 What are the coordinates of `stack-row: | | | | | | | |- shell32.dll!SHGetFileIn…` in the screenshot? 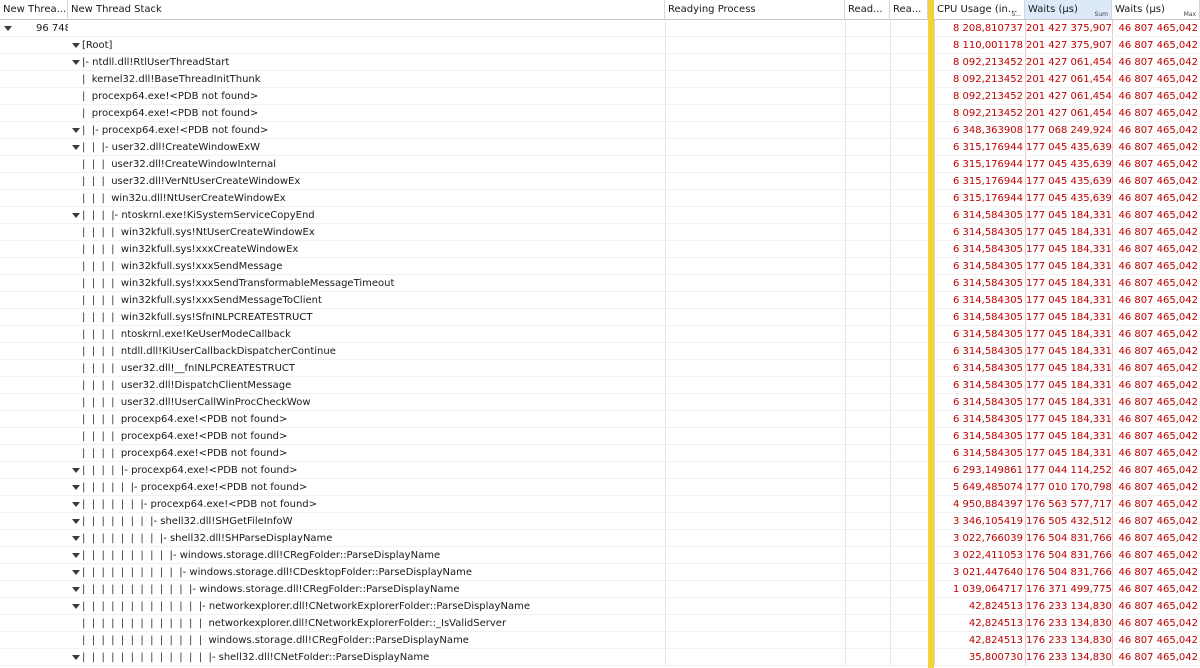 It's located at (600, 521).